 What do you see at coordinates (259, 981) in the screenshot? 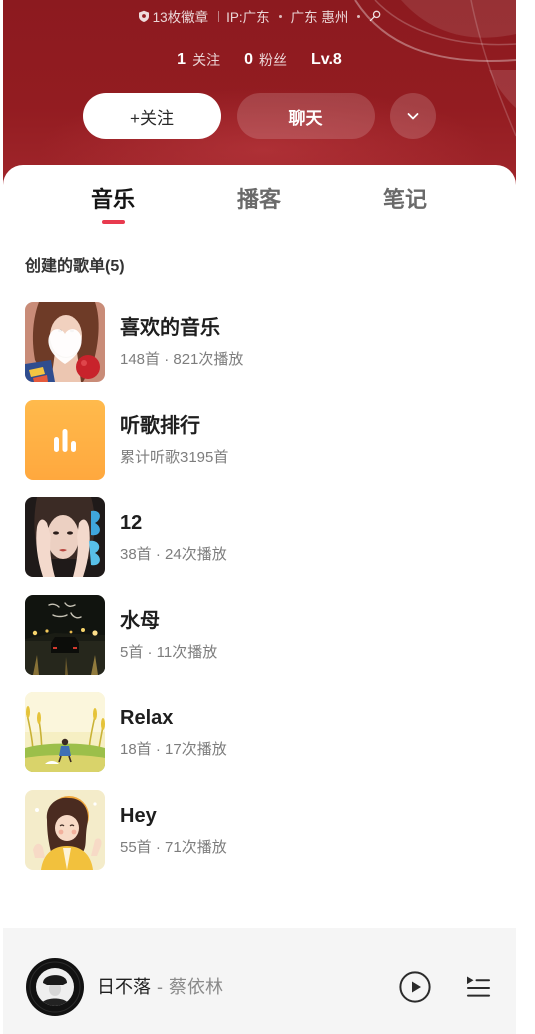
I see `mini-player: 日不落 - 蔡依林` at bounding box center [259, 981].